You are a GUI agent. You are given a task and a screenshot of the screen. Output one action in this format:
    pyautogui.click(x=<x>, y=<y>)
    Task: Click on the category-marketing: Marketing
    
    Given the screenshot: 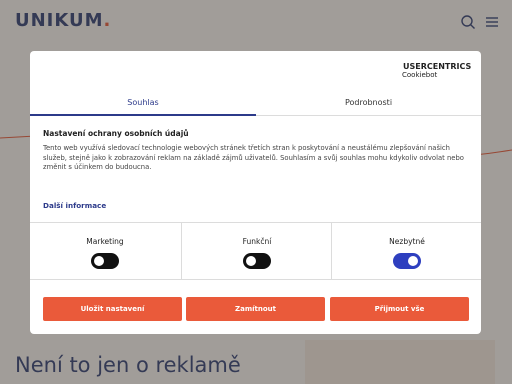 What is the action you would take?
    pyautogui.click(x=105, y=251)
    